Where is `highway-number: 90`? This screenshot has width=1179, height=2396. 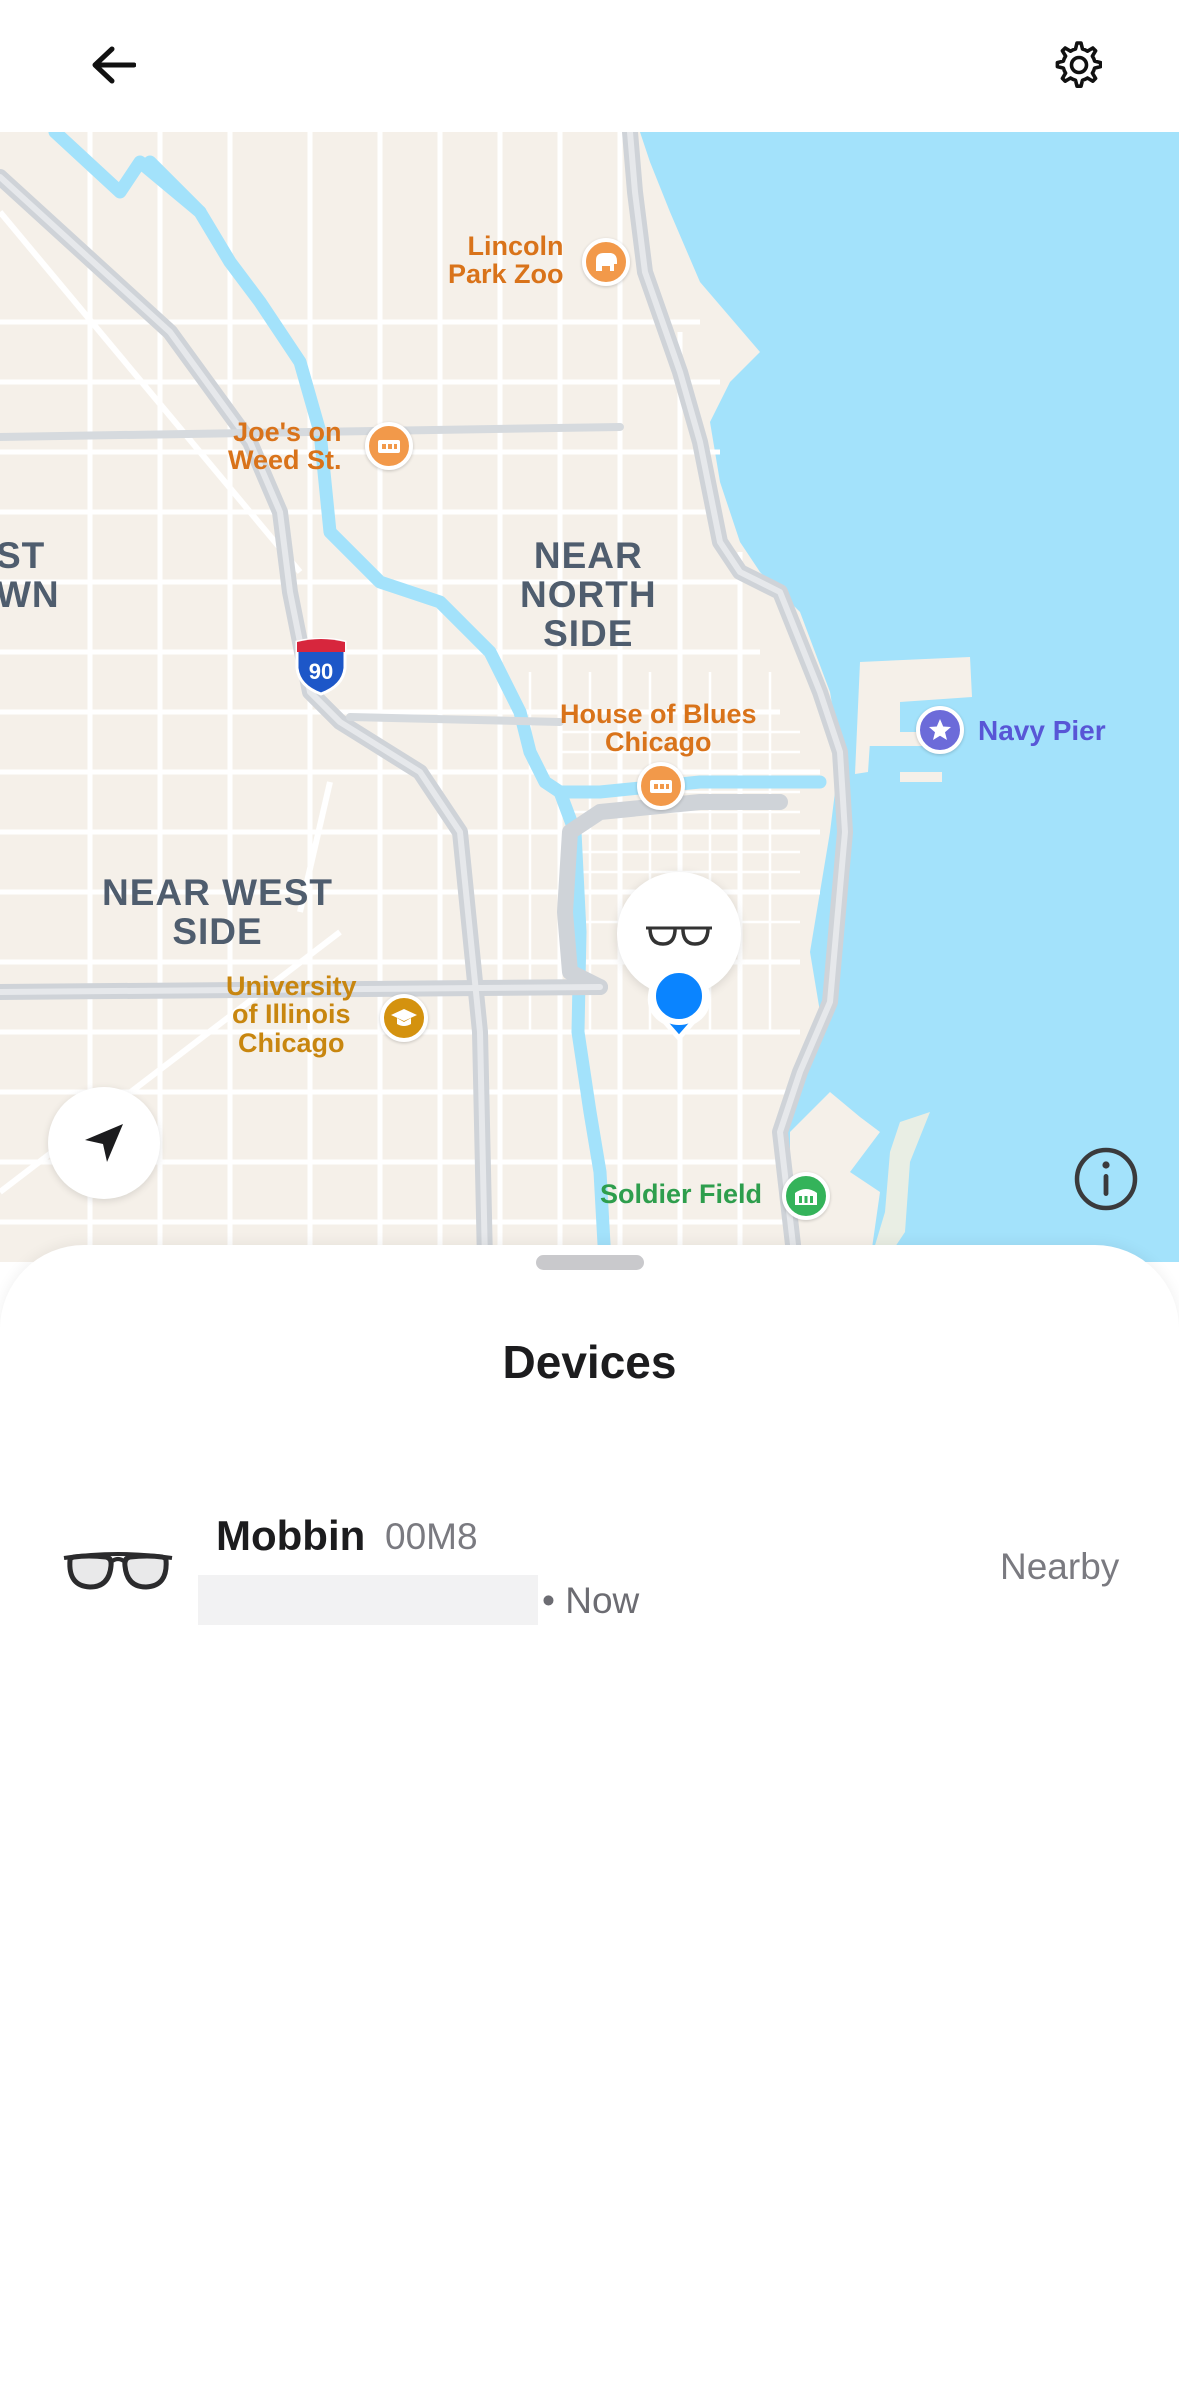 highway-number: 90 is located at coordinates (321, 671).